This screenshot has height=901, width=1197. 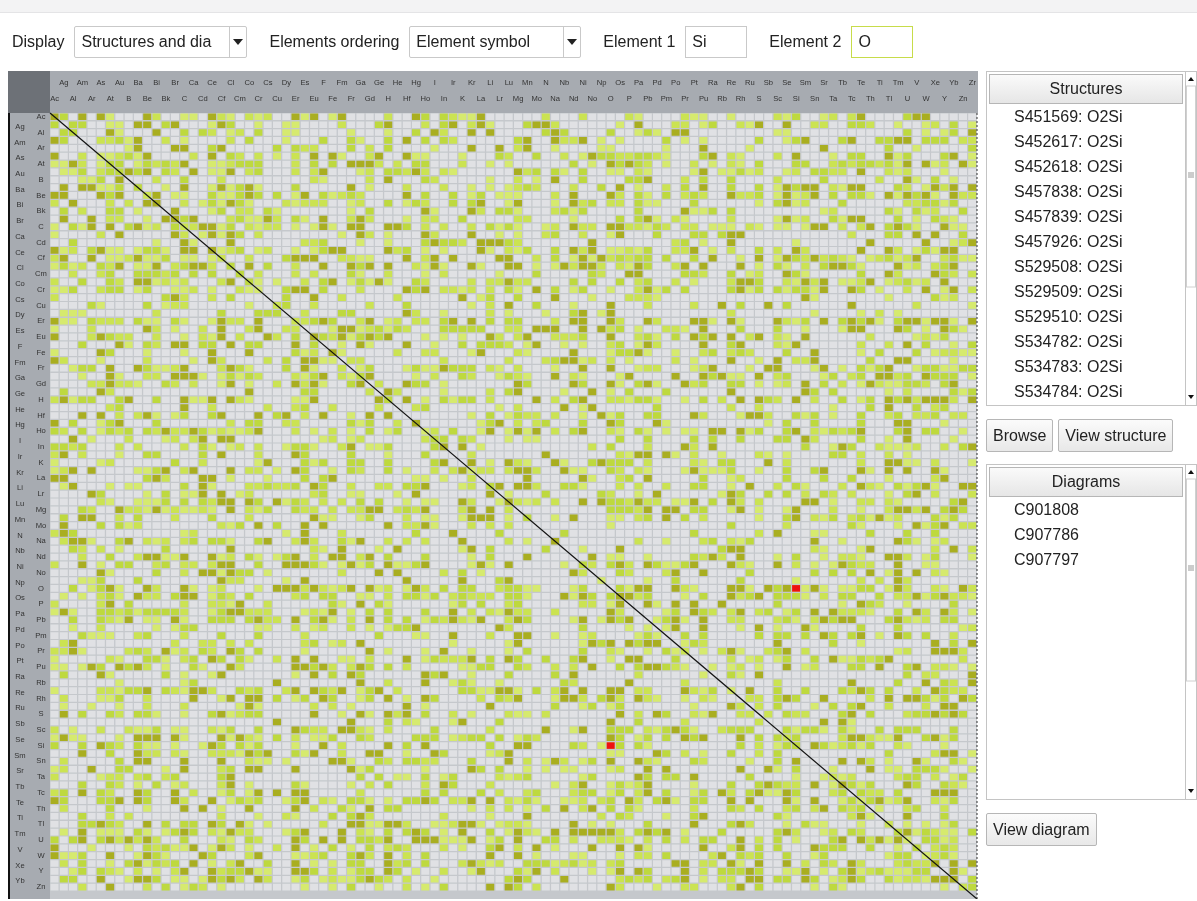 What do you see at coordinates (1086, 266) in the screenshot?
I see `list-item: S529508: O2Si` at bounding box center [1086, 266].